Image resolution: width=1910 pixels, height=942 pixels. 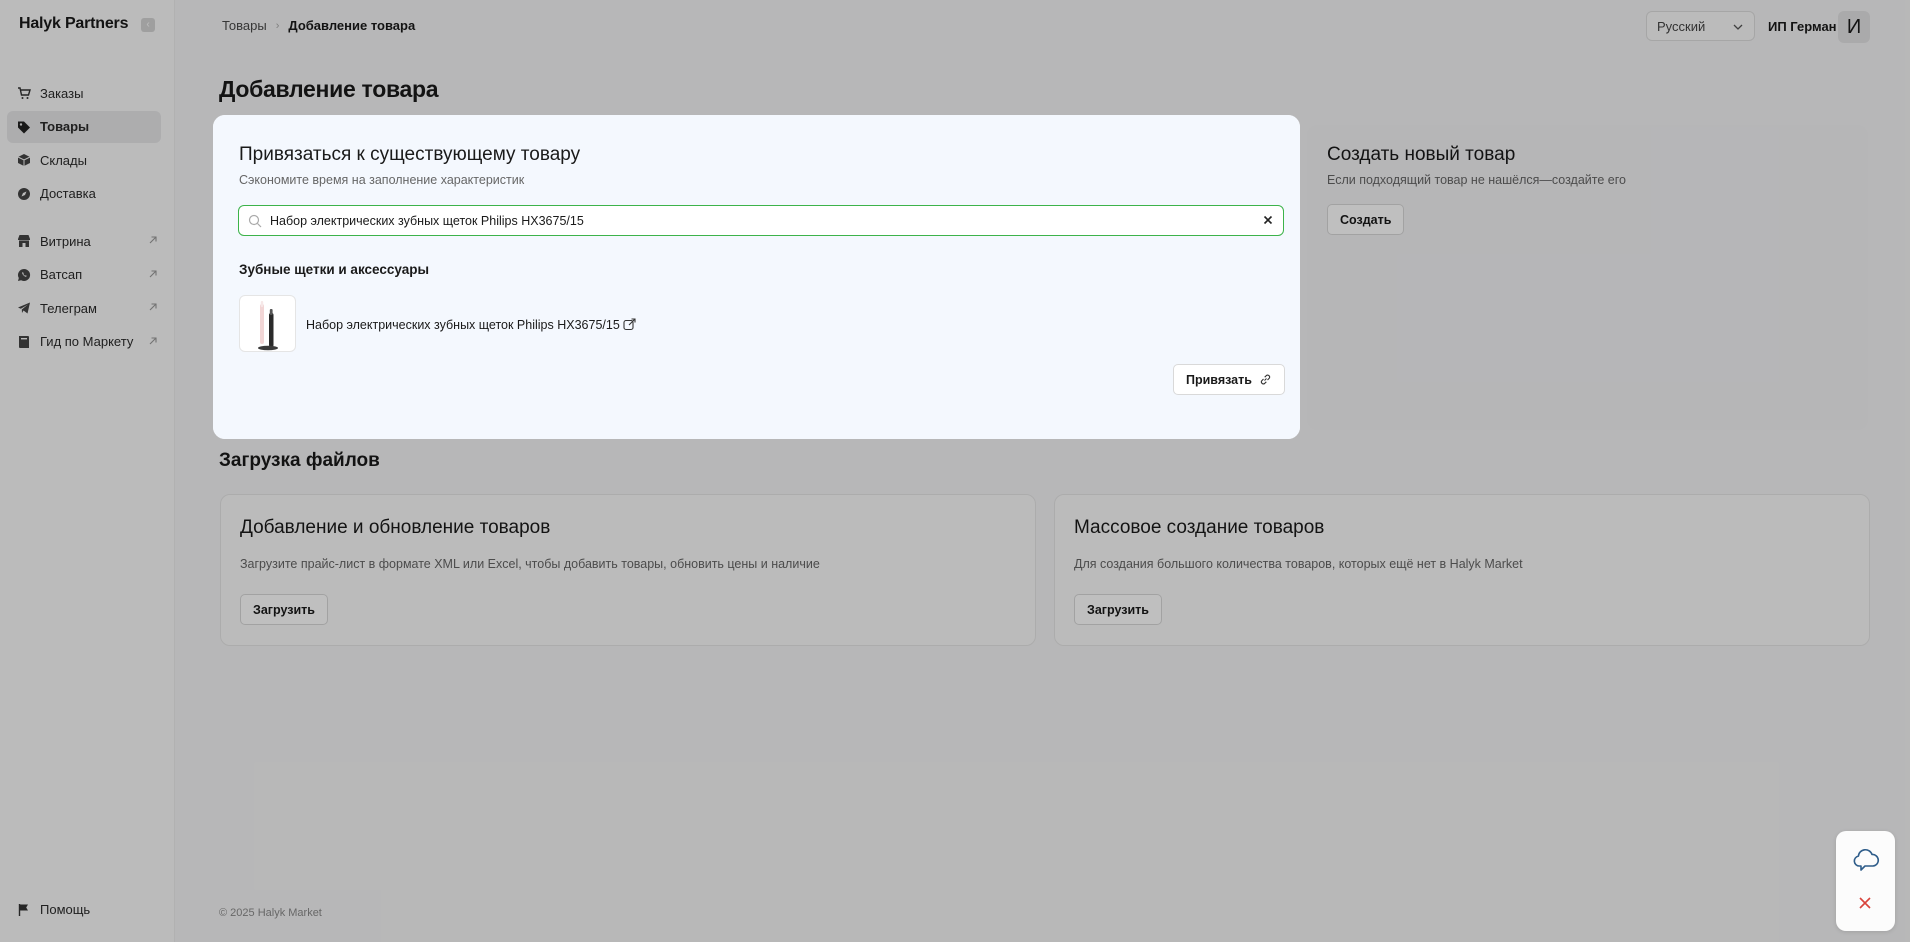 What do you see at coordinates (1219, 379) in the screenshot?
I see `link-button-label: Привязать` at bounding box center [1219, 379].